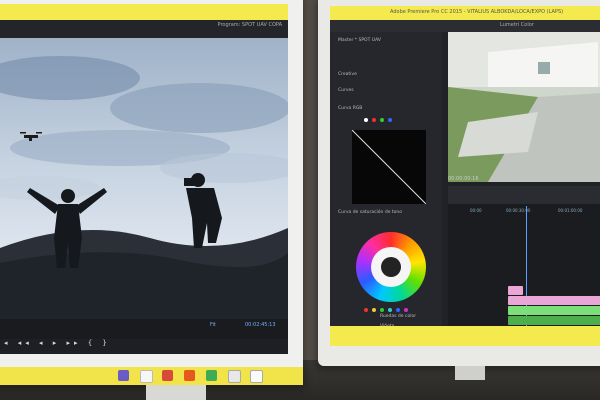  Describe the element at coordinates (398, 316) in the screenshot. I see `panel-label-color-wheels: Ruedas de color` at that location.